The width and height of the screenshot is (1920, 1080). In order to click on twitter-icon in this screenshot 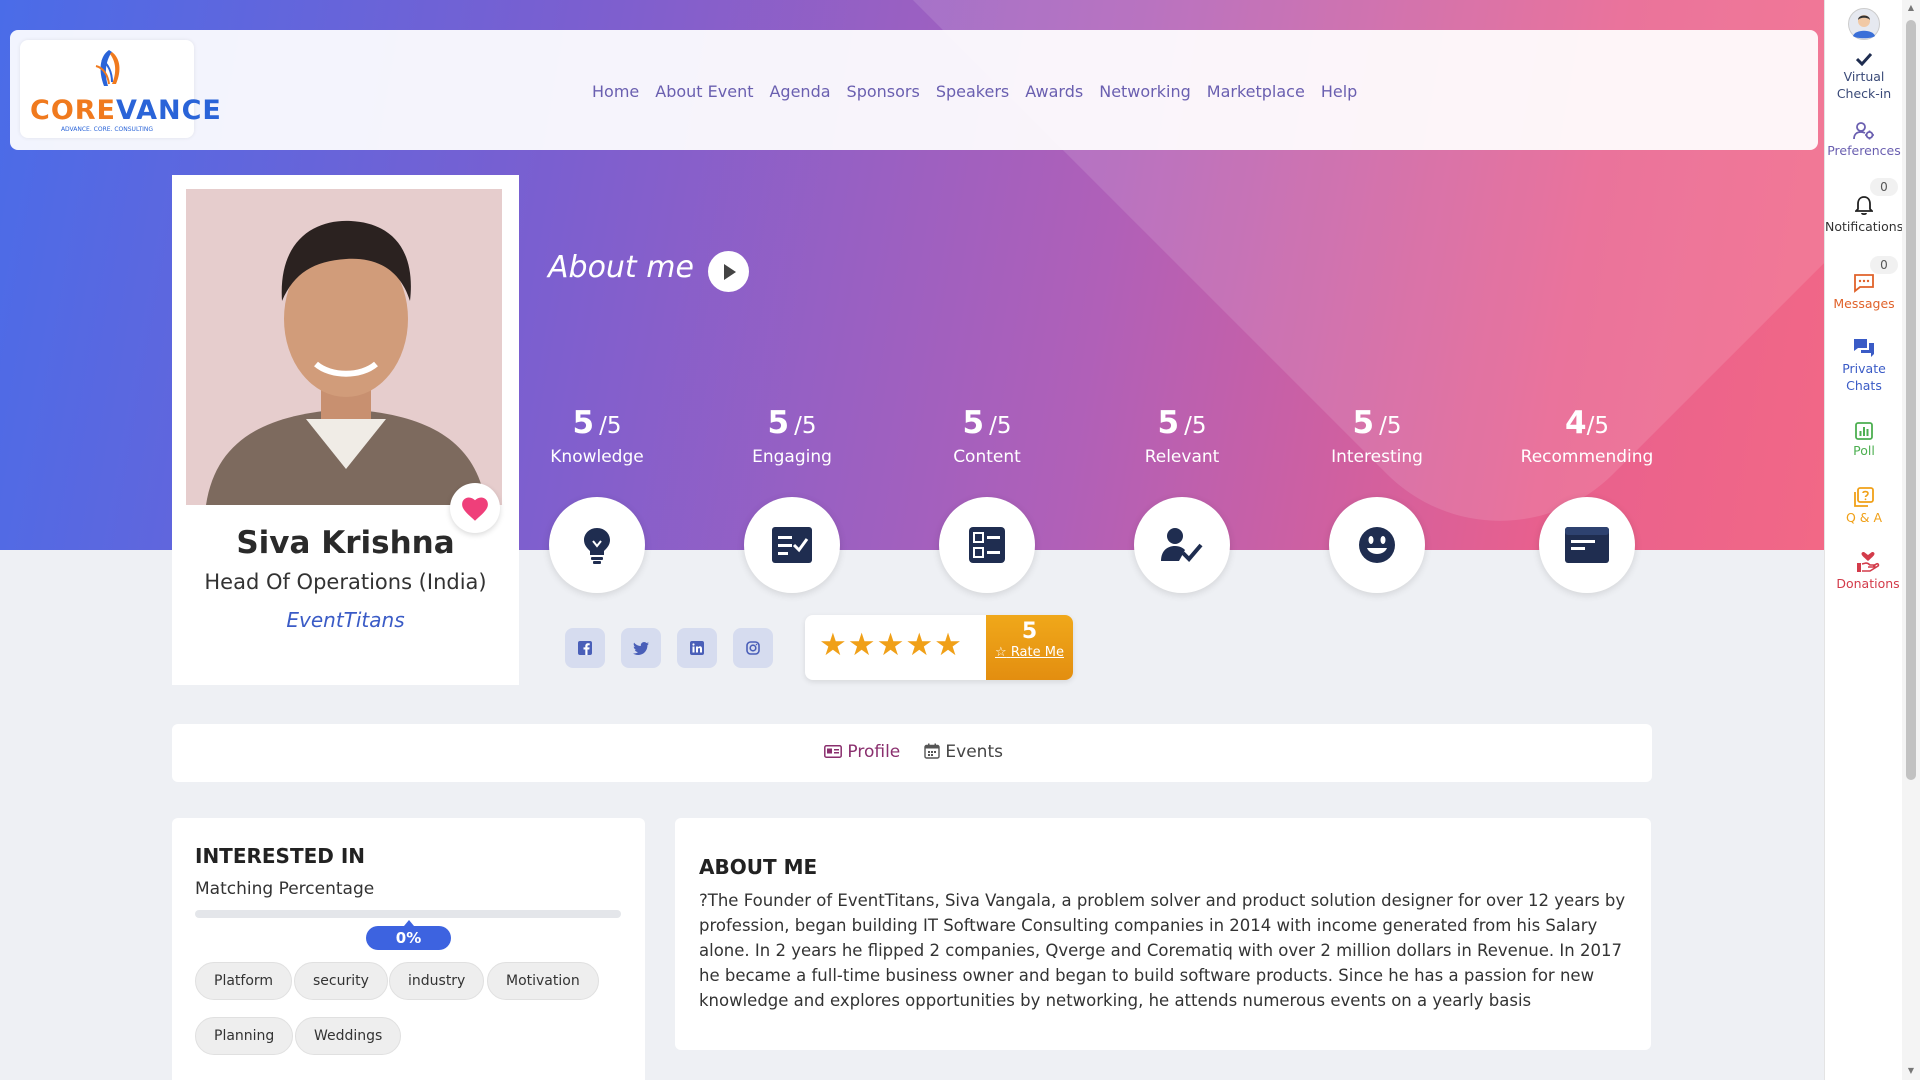, I will do `click(641, 648)`.